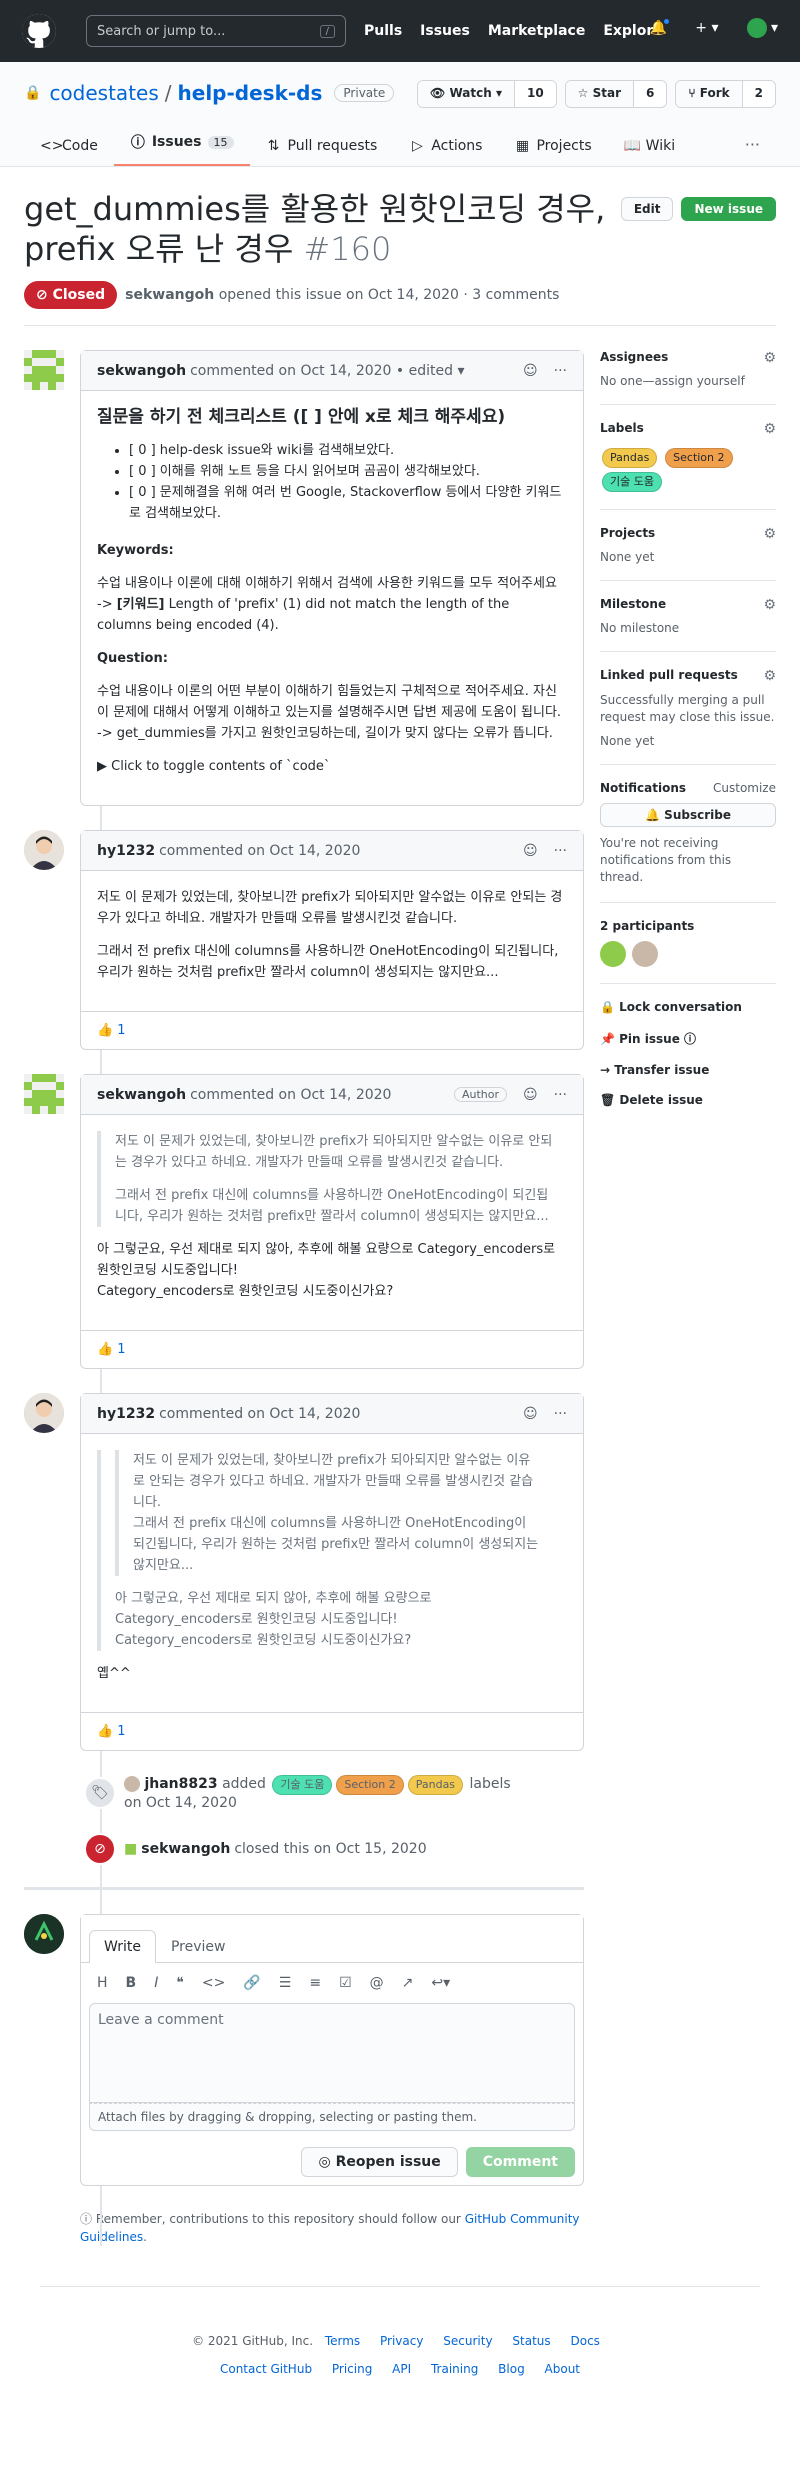 The image size is (800, 2488). What do you see at coordinates (445, 148) in the screenshot?
I see `tab-actions: ▷ Actions` at bounding box center [445, 148].